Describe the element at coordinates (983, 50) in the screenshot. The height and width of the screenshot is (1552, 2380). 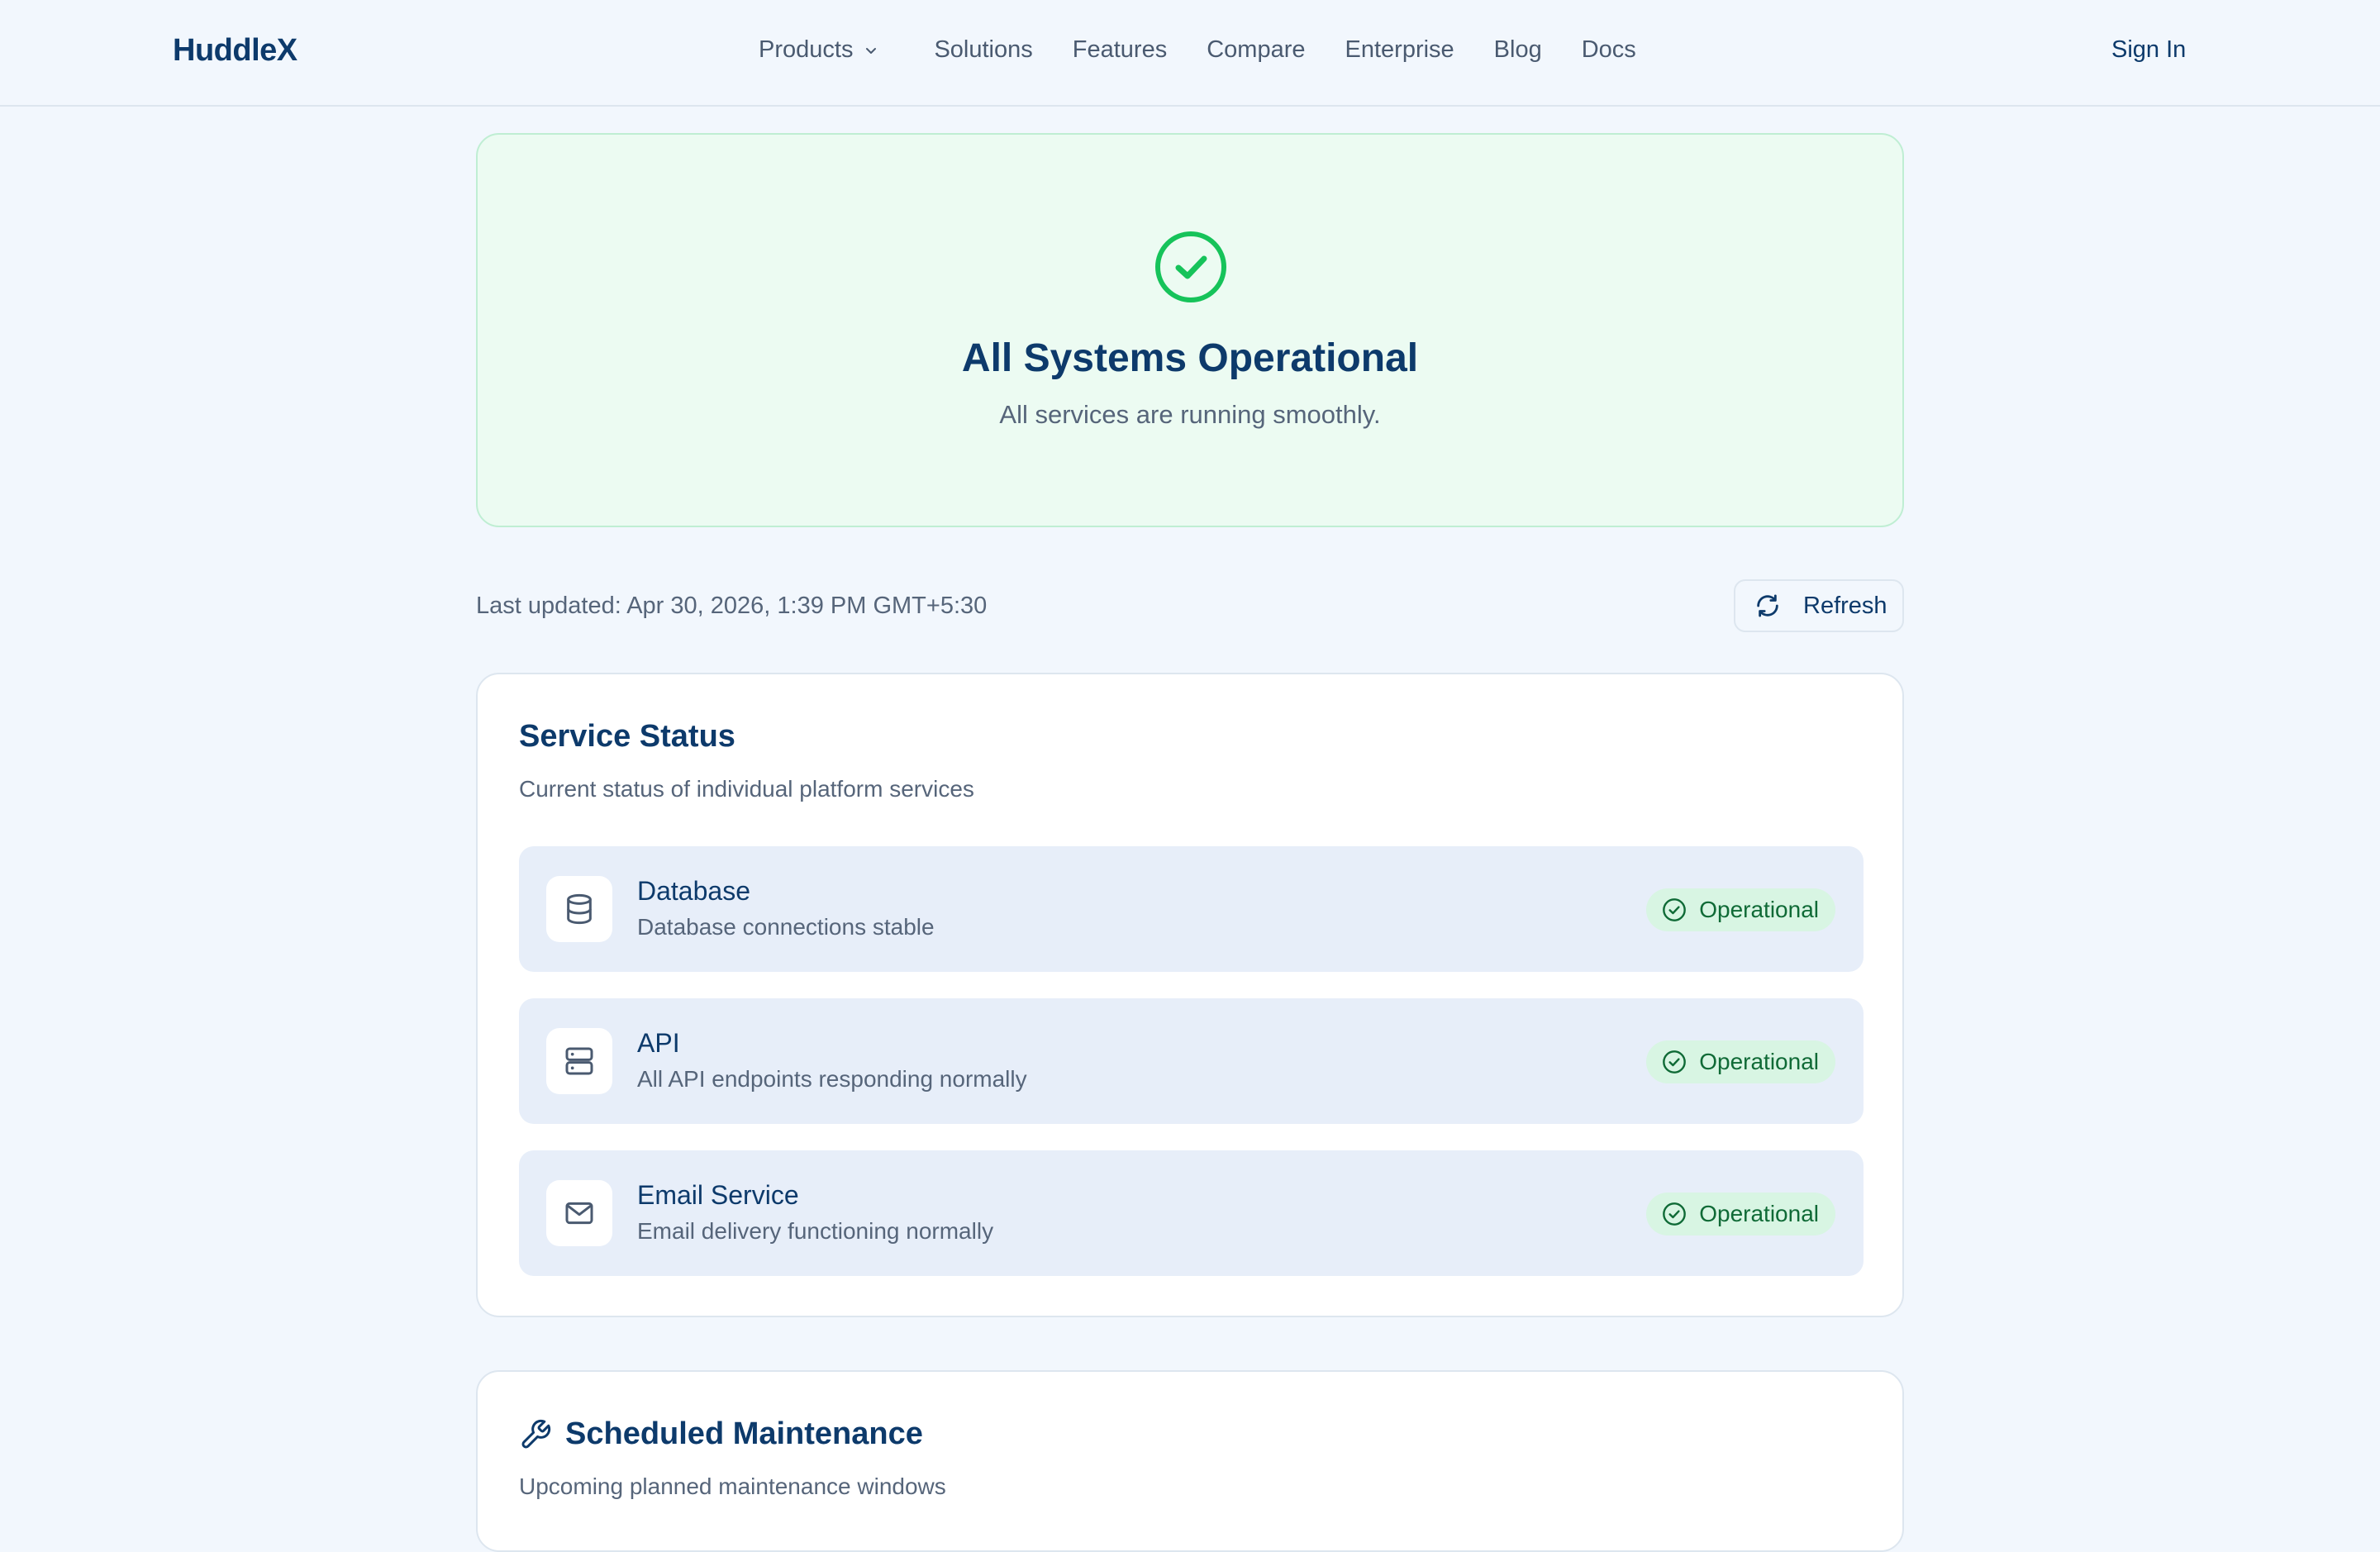
I see `nav-item-solutions: Solutions` at that location.